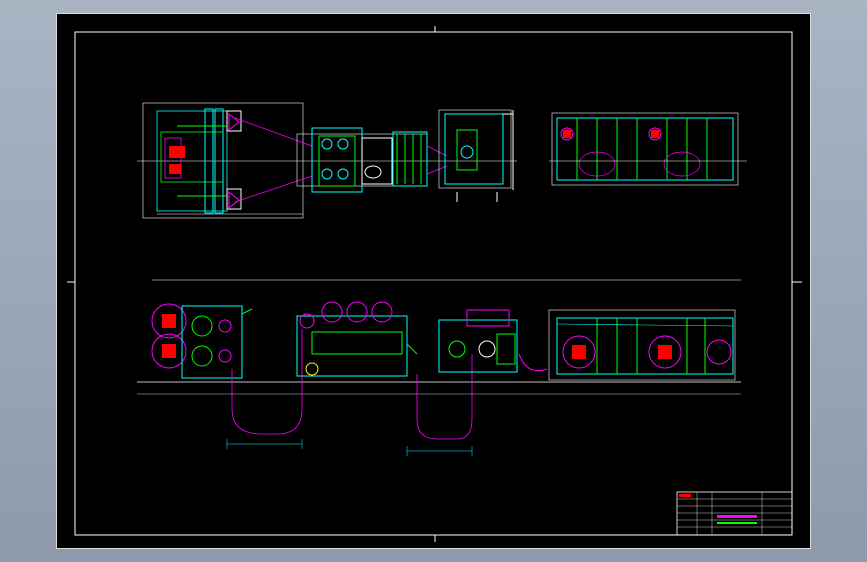 Image resolution: width=867 pixels, height=562 pixels. What do you see at coordinates (734, 513) in the screenshot?
I see `title-block` at bounding box center [734, 513].